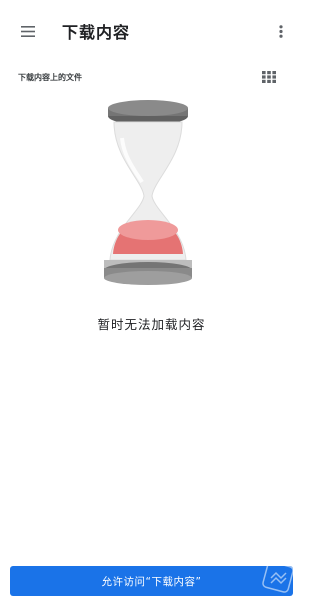 This screenshot has height=600, width=320. Describe the element at coordinates (151, 581) in the screenshot. I see `allow-access-button: 允许访问“下载内容”` at that location.